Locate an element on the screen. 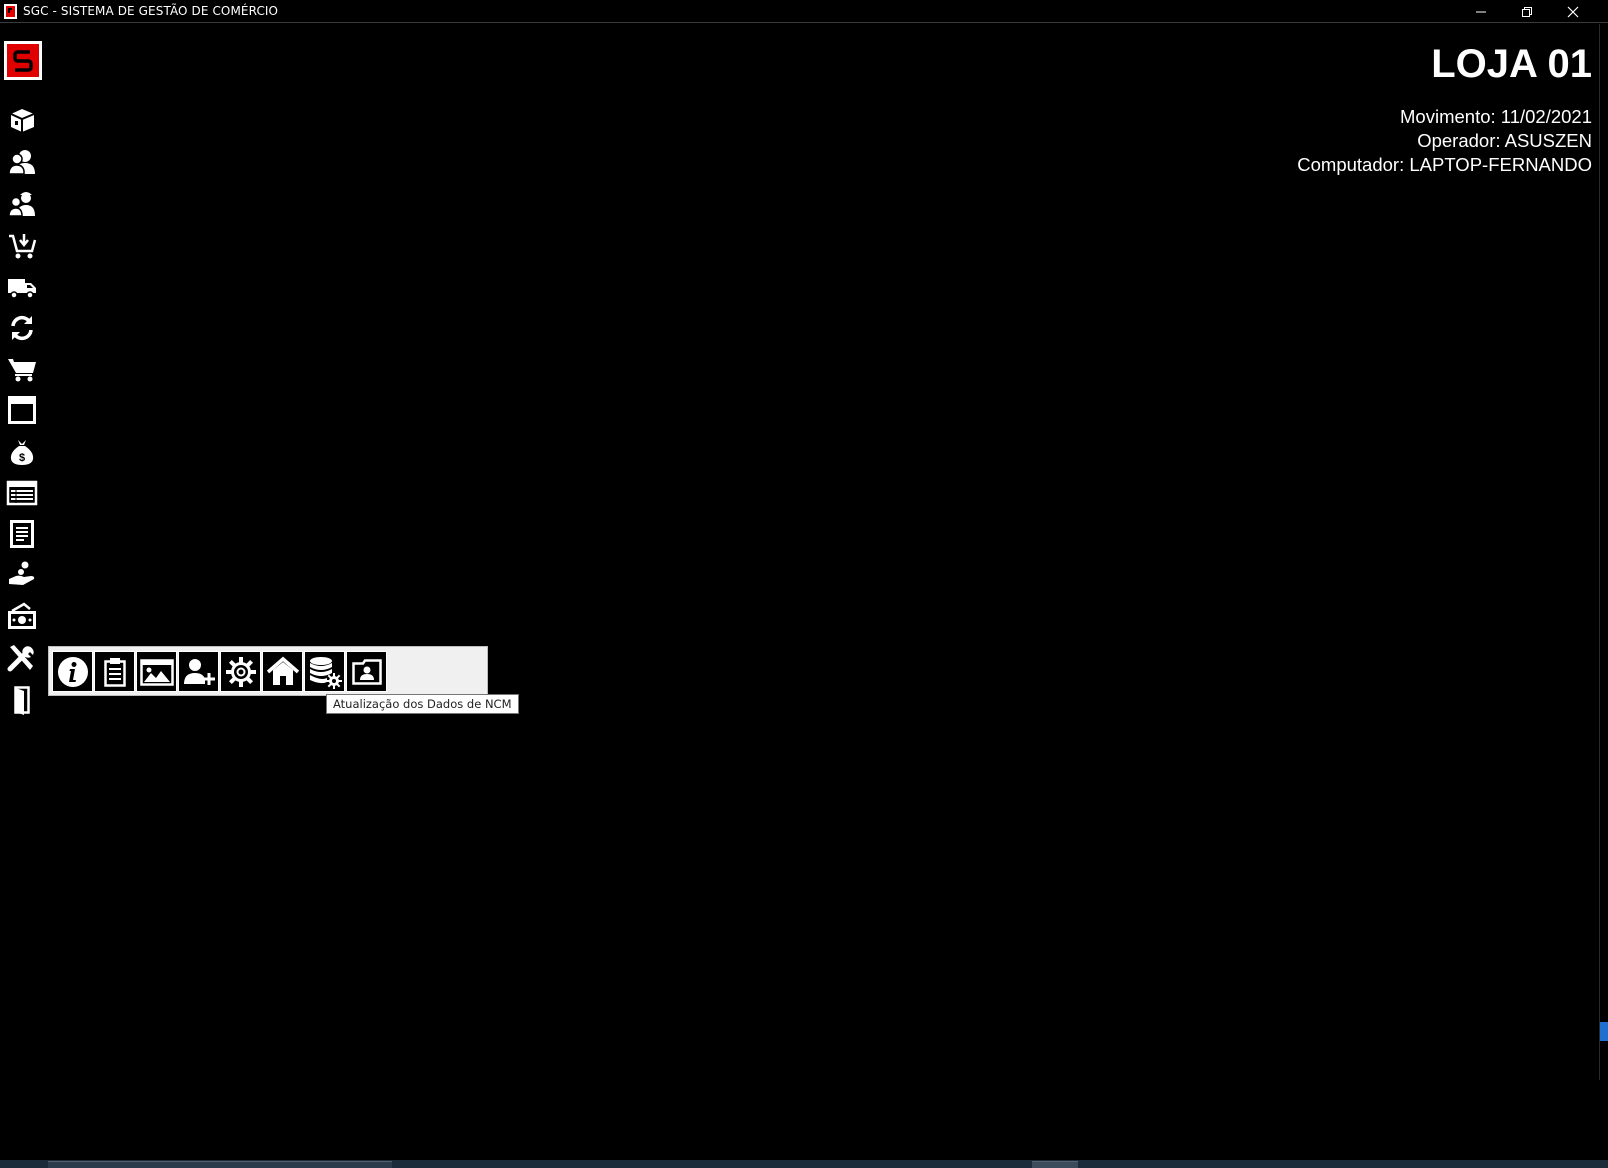 Image resolution: width=1608 pixels, height=1168 pixels. sidebar-item-employees is located at coordinates (22, 204).